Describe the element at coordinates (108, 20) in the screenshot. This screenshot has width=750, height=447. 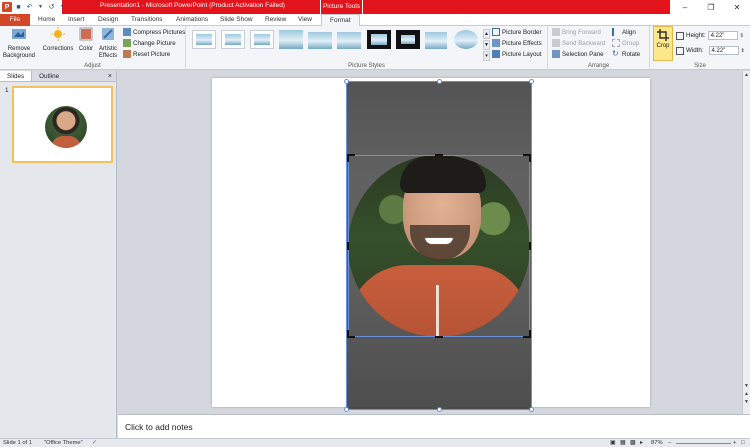
I see `tab-design: Design` at that location.